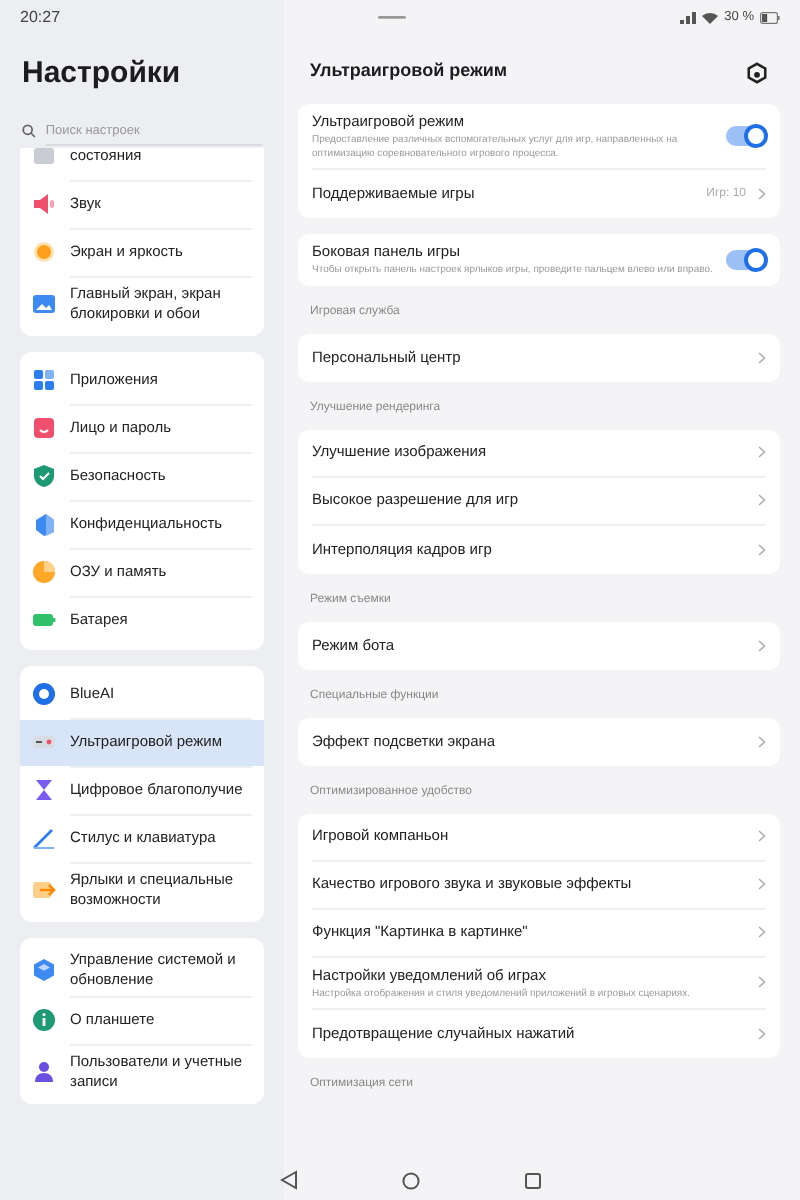 This screenshot has height=1200, width=800. Describe the element at coordinates (44, 524) in the screenshot. I see `cube-icon` at that location.